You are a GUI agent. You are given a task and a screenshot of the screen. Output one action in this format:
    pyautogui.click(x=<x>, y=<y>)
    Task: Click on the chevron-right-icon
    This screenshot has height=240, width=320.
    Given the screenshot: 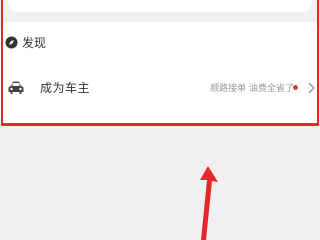 What is the action you would take?
    pyautogui.click(x=311, y=87)
    